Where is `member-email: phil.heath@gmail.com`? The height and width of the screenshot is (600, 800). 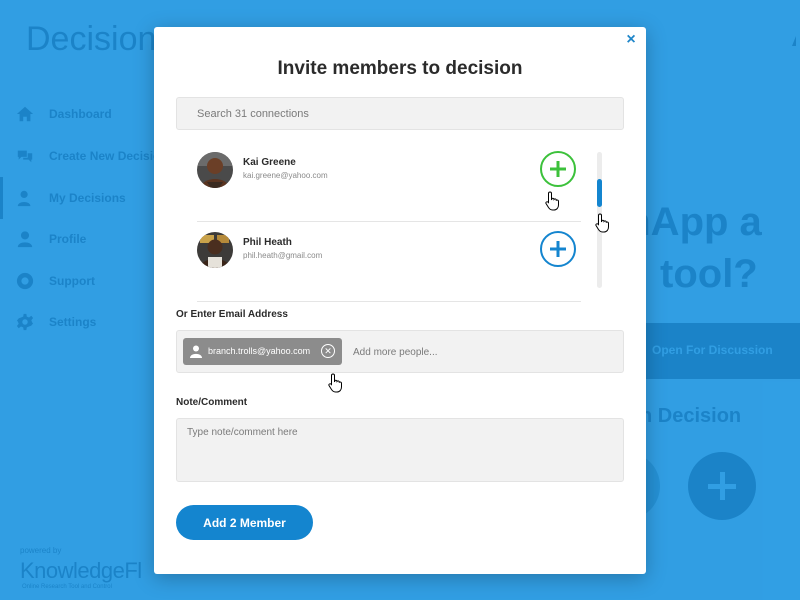 member-email: phil.heath@gmail.com is located at coordinates (283, 255).